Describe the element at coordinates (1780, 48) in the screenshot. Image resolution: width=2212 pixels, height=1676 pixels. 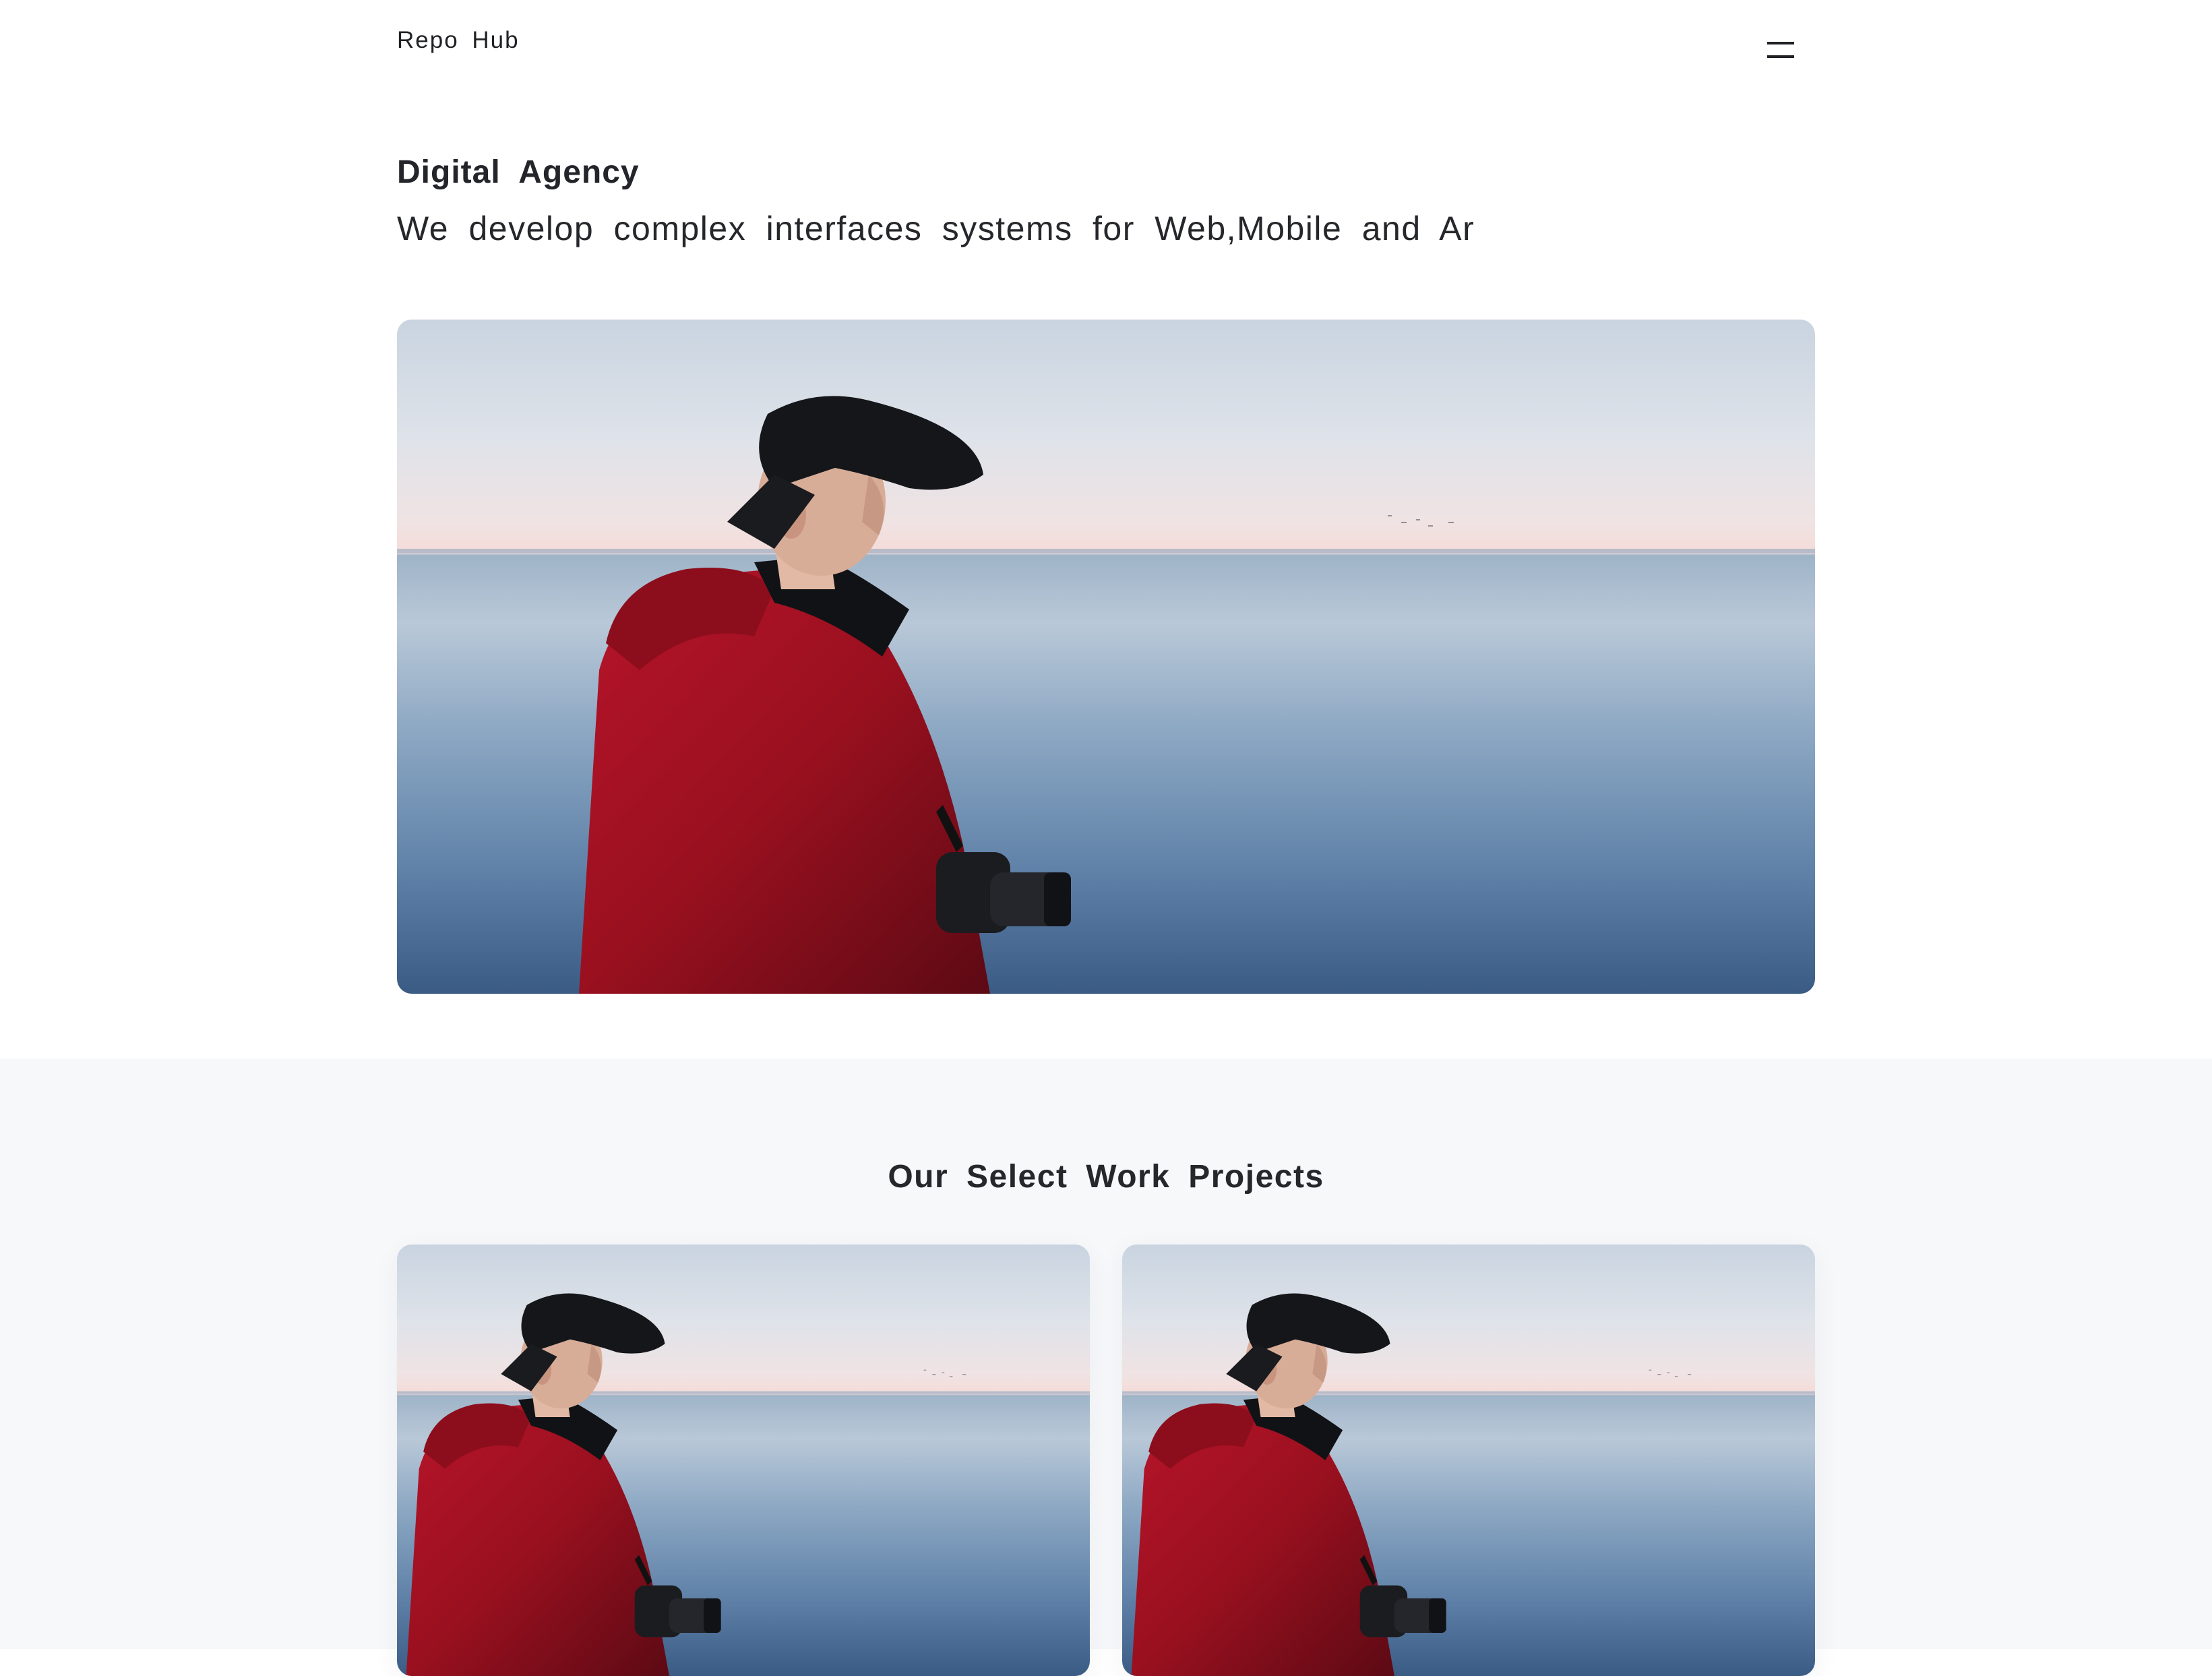
I see `hamburger-menu-icon` at that location.